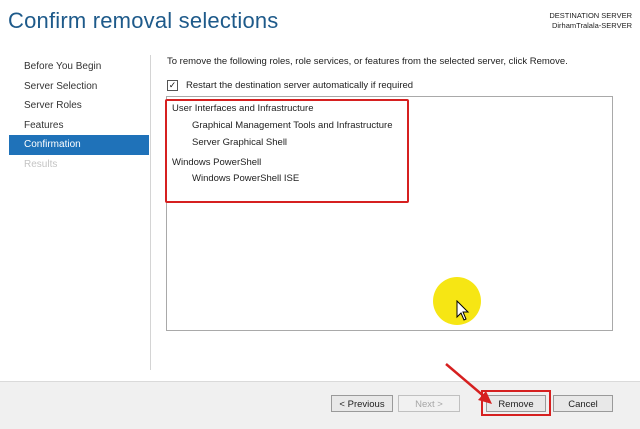 The width and height of the screenshot is (640, 429). I want to click on destination-server-name: DirhamTralala-SERVER, so click(591, 25).